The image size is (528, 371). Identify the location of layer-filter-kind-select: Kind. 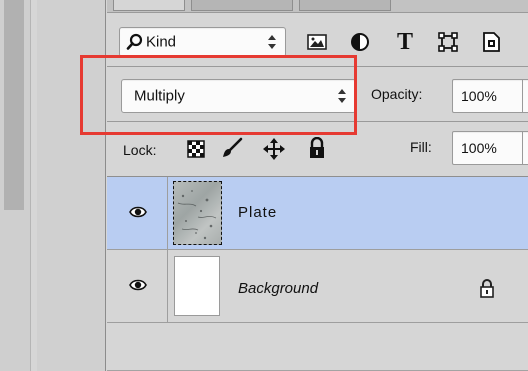
(202, 42).